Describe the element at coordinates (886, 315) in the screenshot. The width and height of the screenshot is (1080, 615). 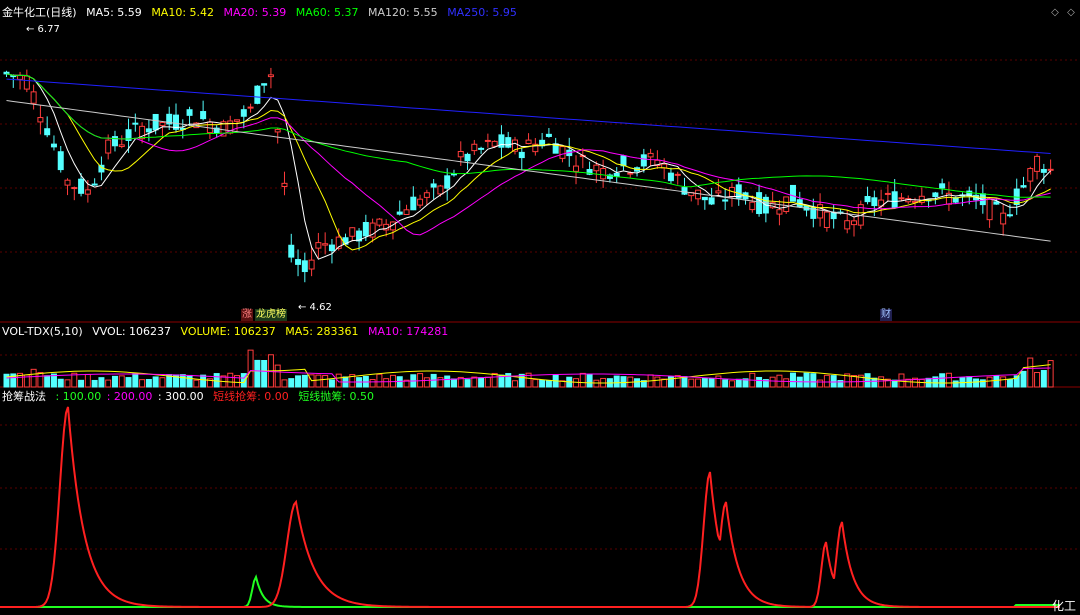
I see `finance-tag: 财` at that location.